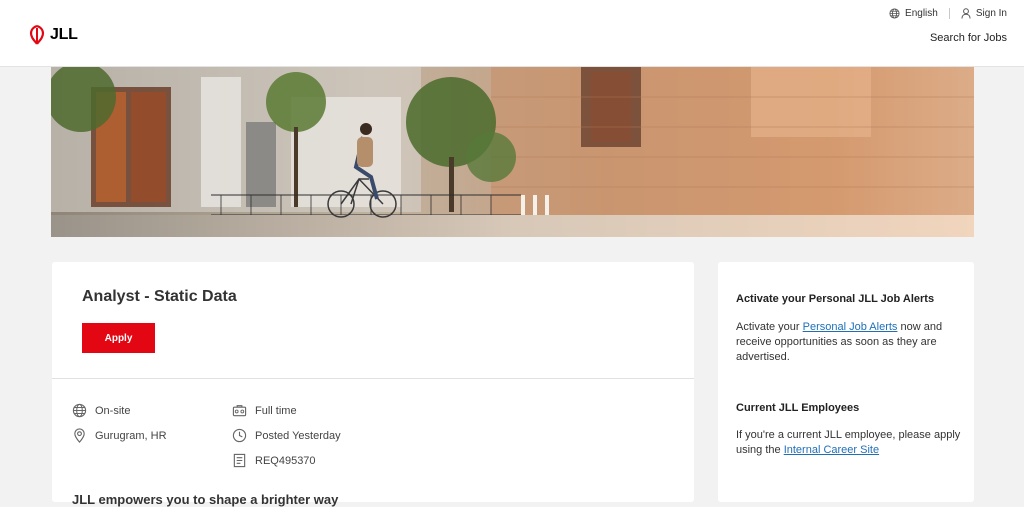  I want to click on utility-divider, so click(949, 13).